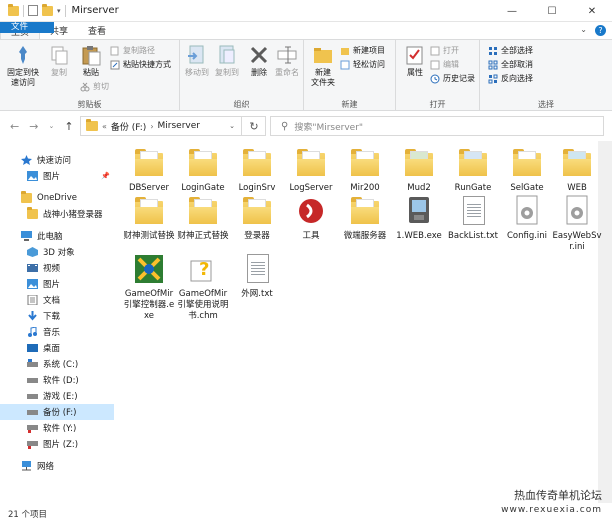  I want to click on file-item: DBServer, so click(149, 170).